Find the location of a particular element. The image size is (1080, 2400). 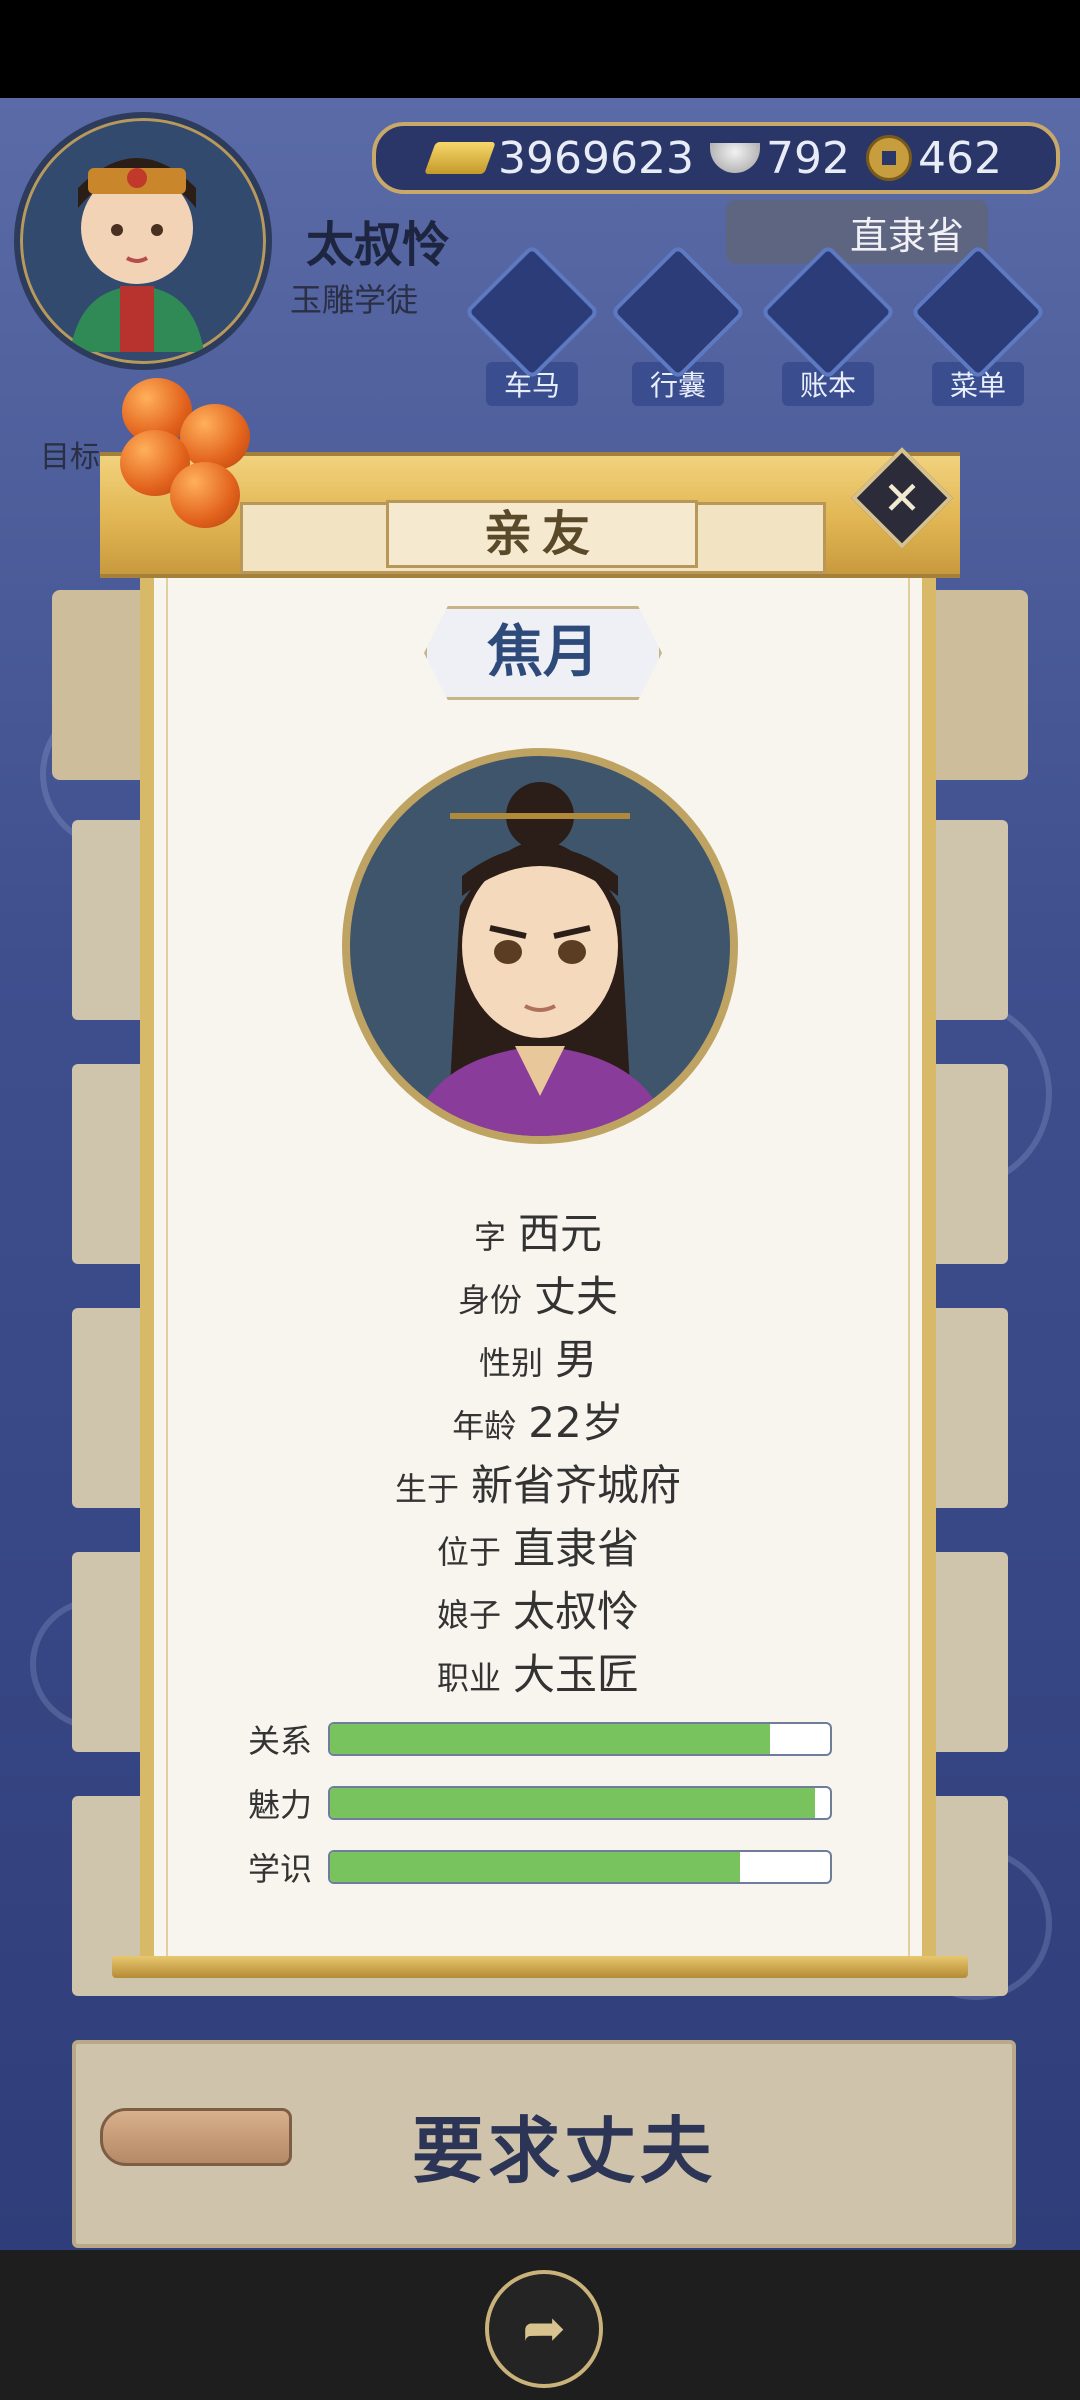

pointing-hand-icon is located at coordinates (196, 2137).